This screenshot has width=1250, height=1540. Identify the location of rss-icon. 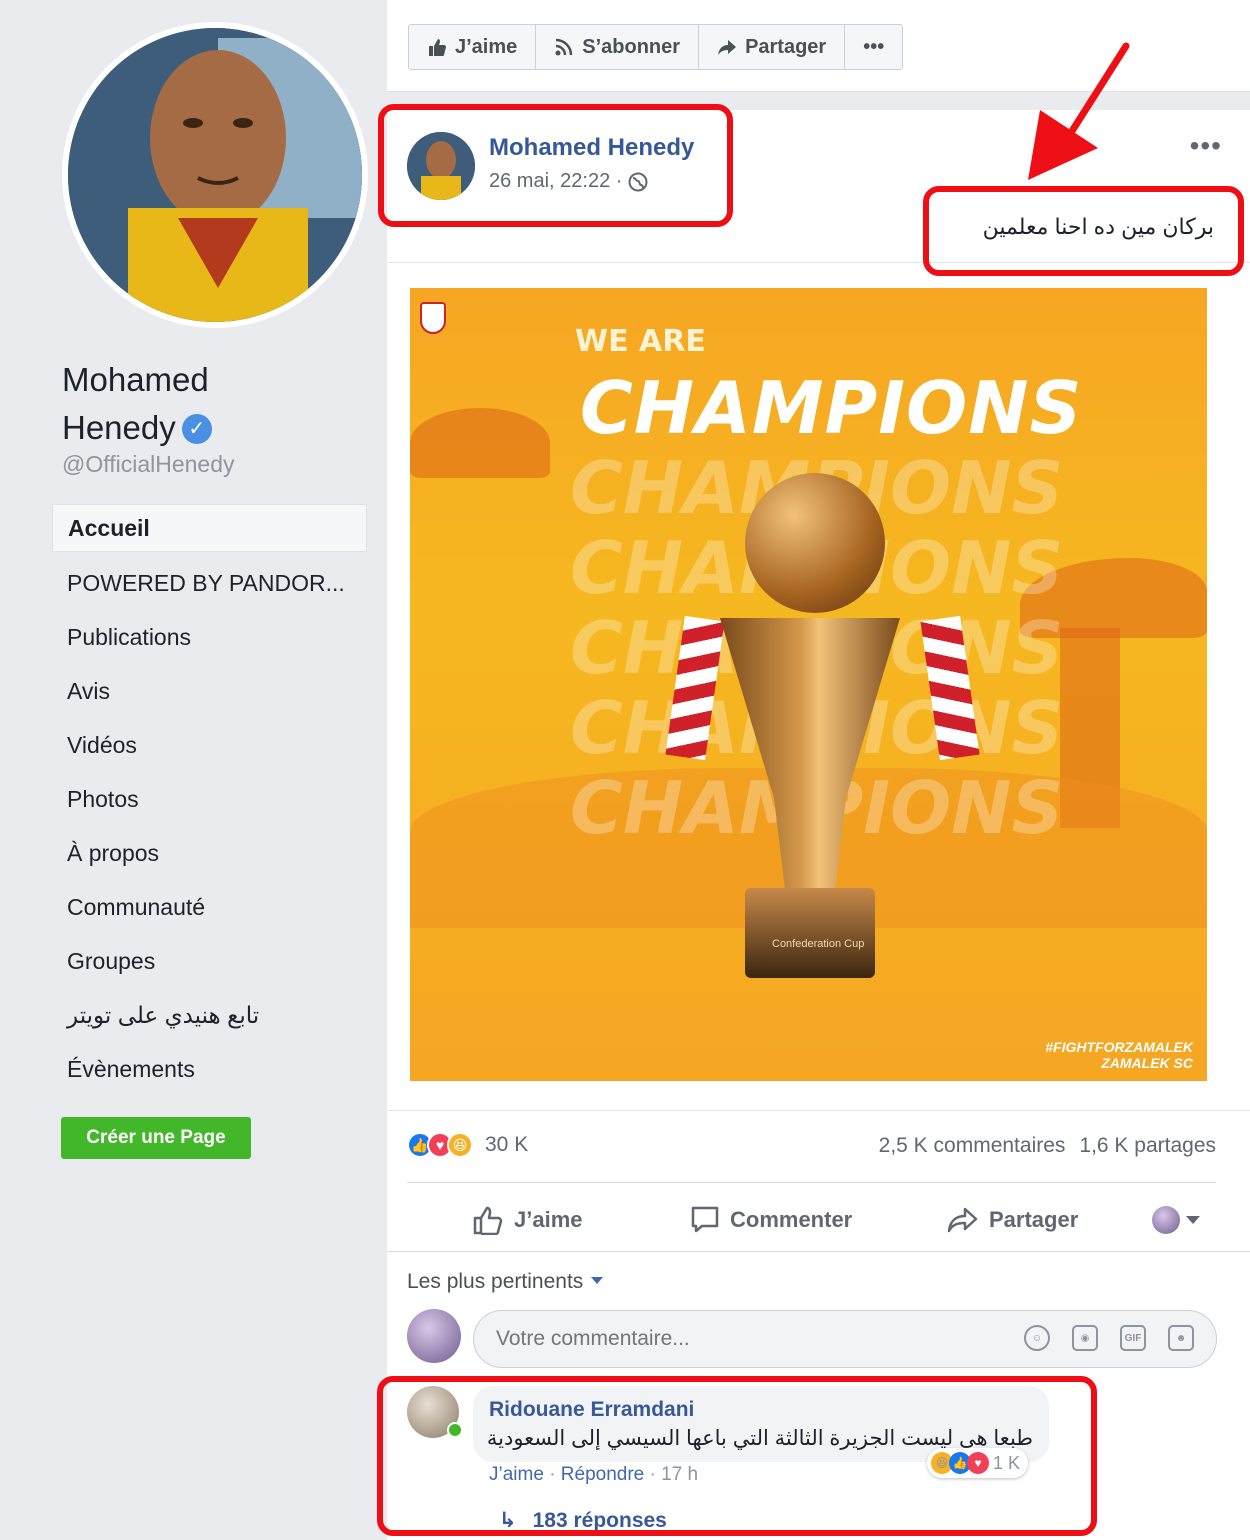
(564, 47).